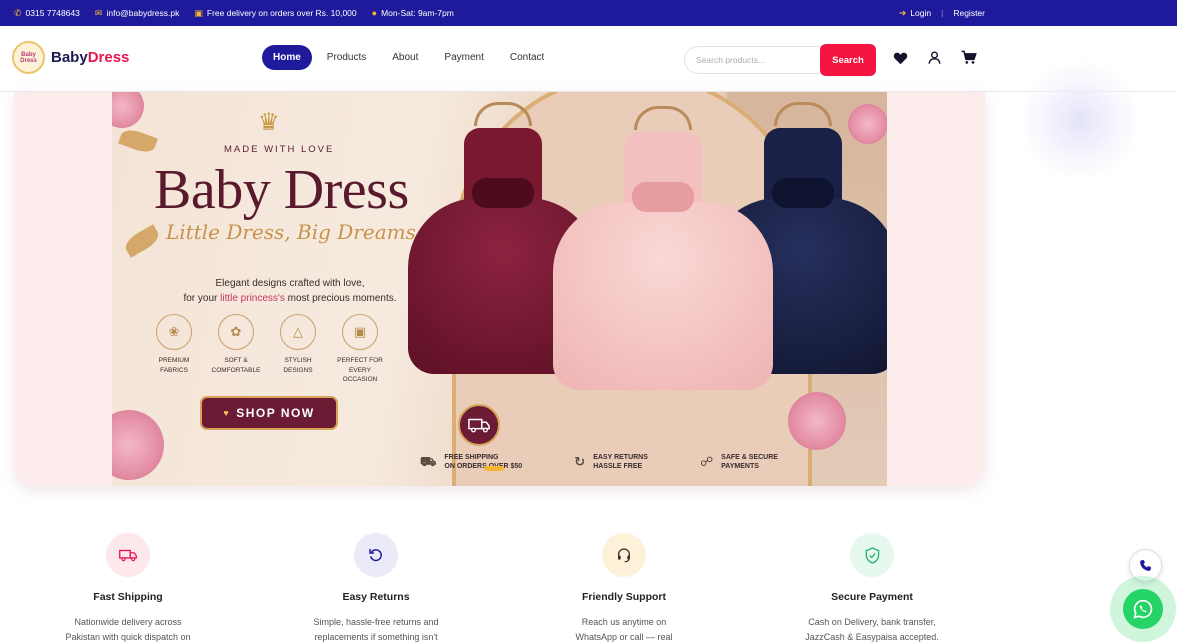 This screenshot has height=642, width=1177. I want to click on banner-feature: ✿ SOFT & COMFORTABLE, so click(236, 349).